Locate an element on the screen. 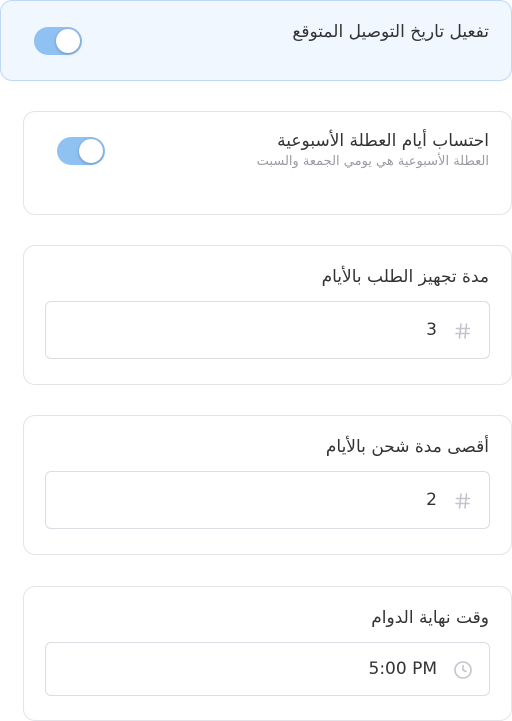 The width and height of the screenshot is (512, 721). weekend-description: العطلة الأسبوعية هي يومي الجمعة والسبت is located at coordinates (372, 161).